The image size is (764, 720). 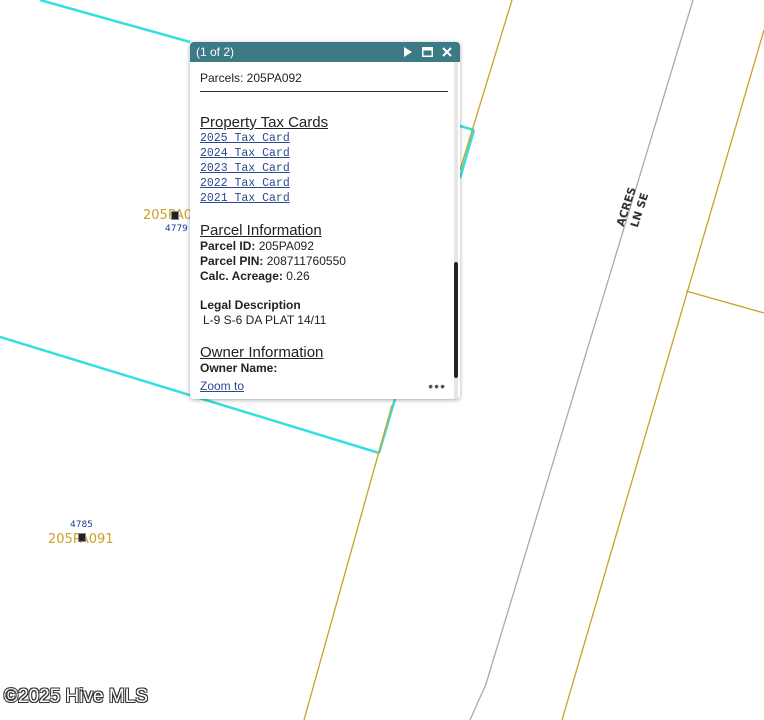 I want to click on tax-card-link: 2021 Tax Card, so click(x=324, y=198).